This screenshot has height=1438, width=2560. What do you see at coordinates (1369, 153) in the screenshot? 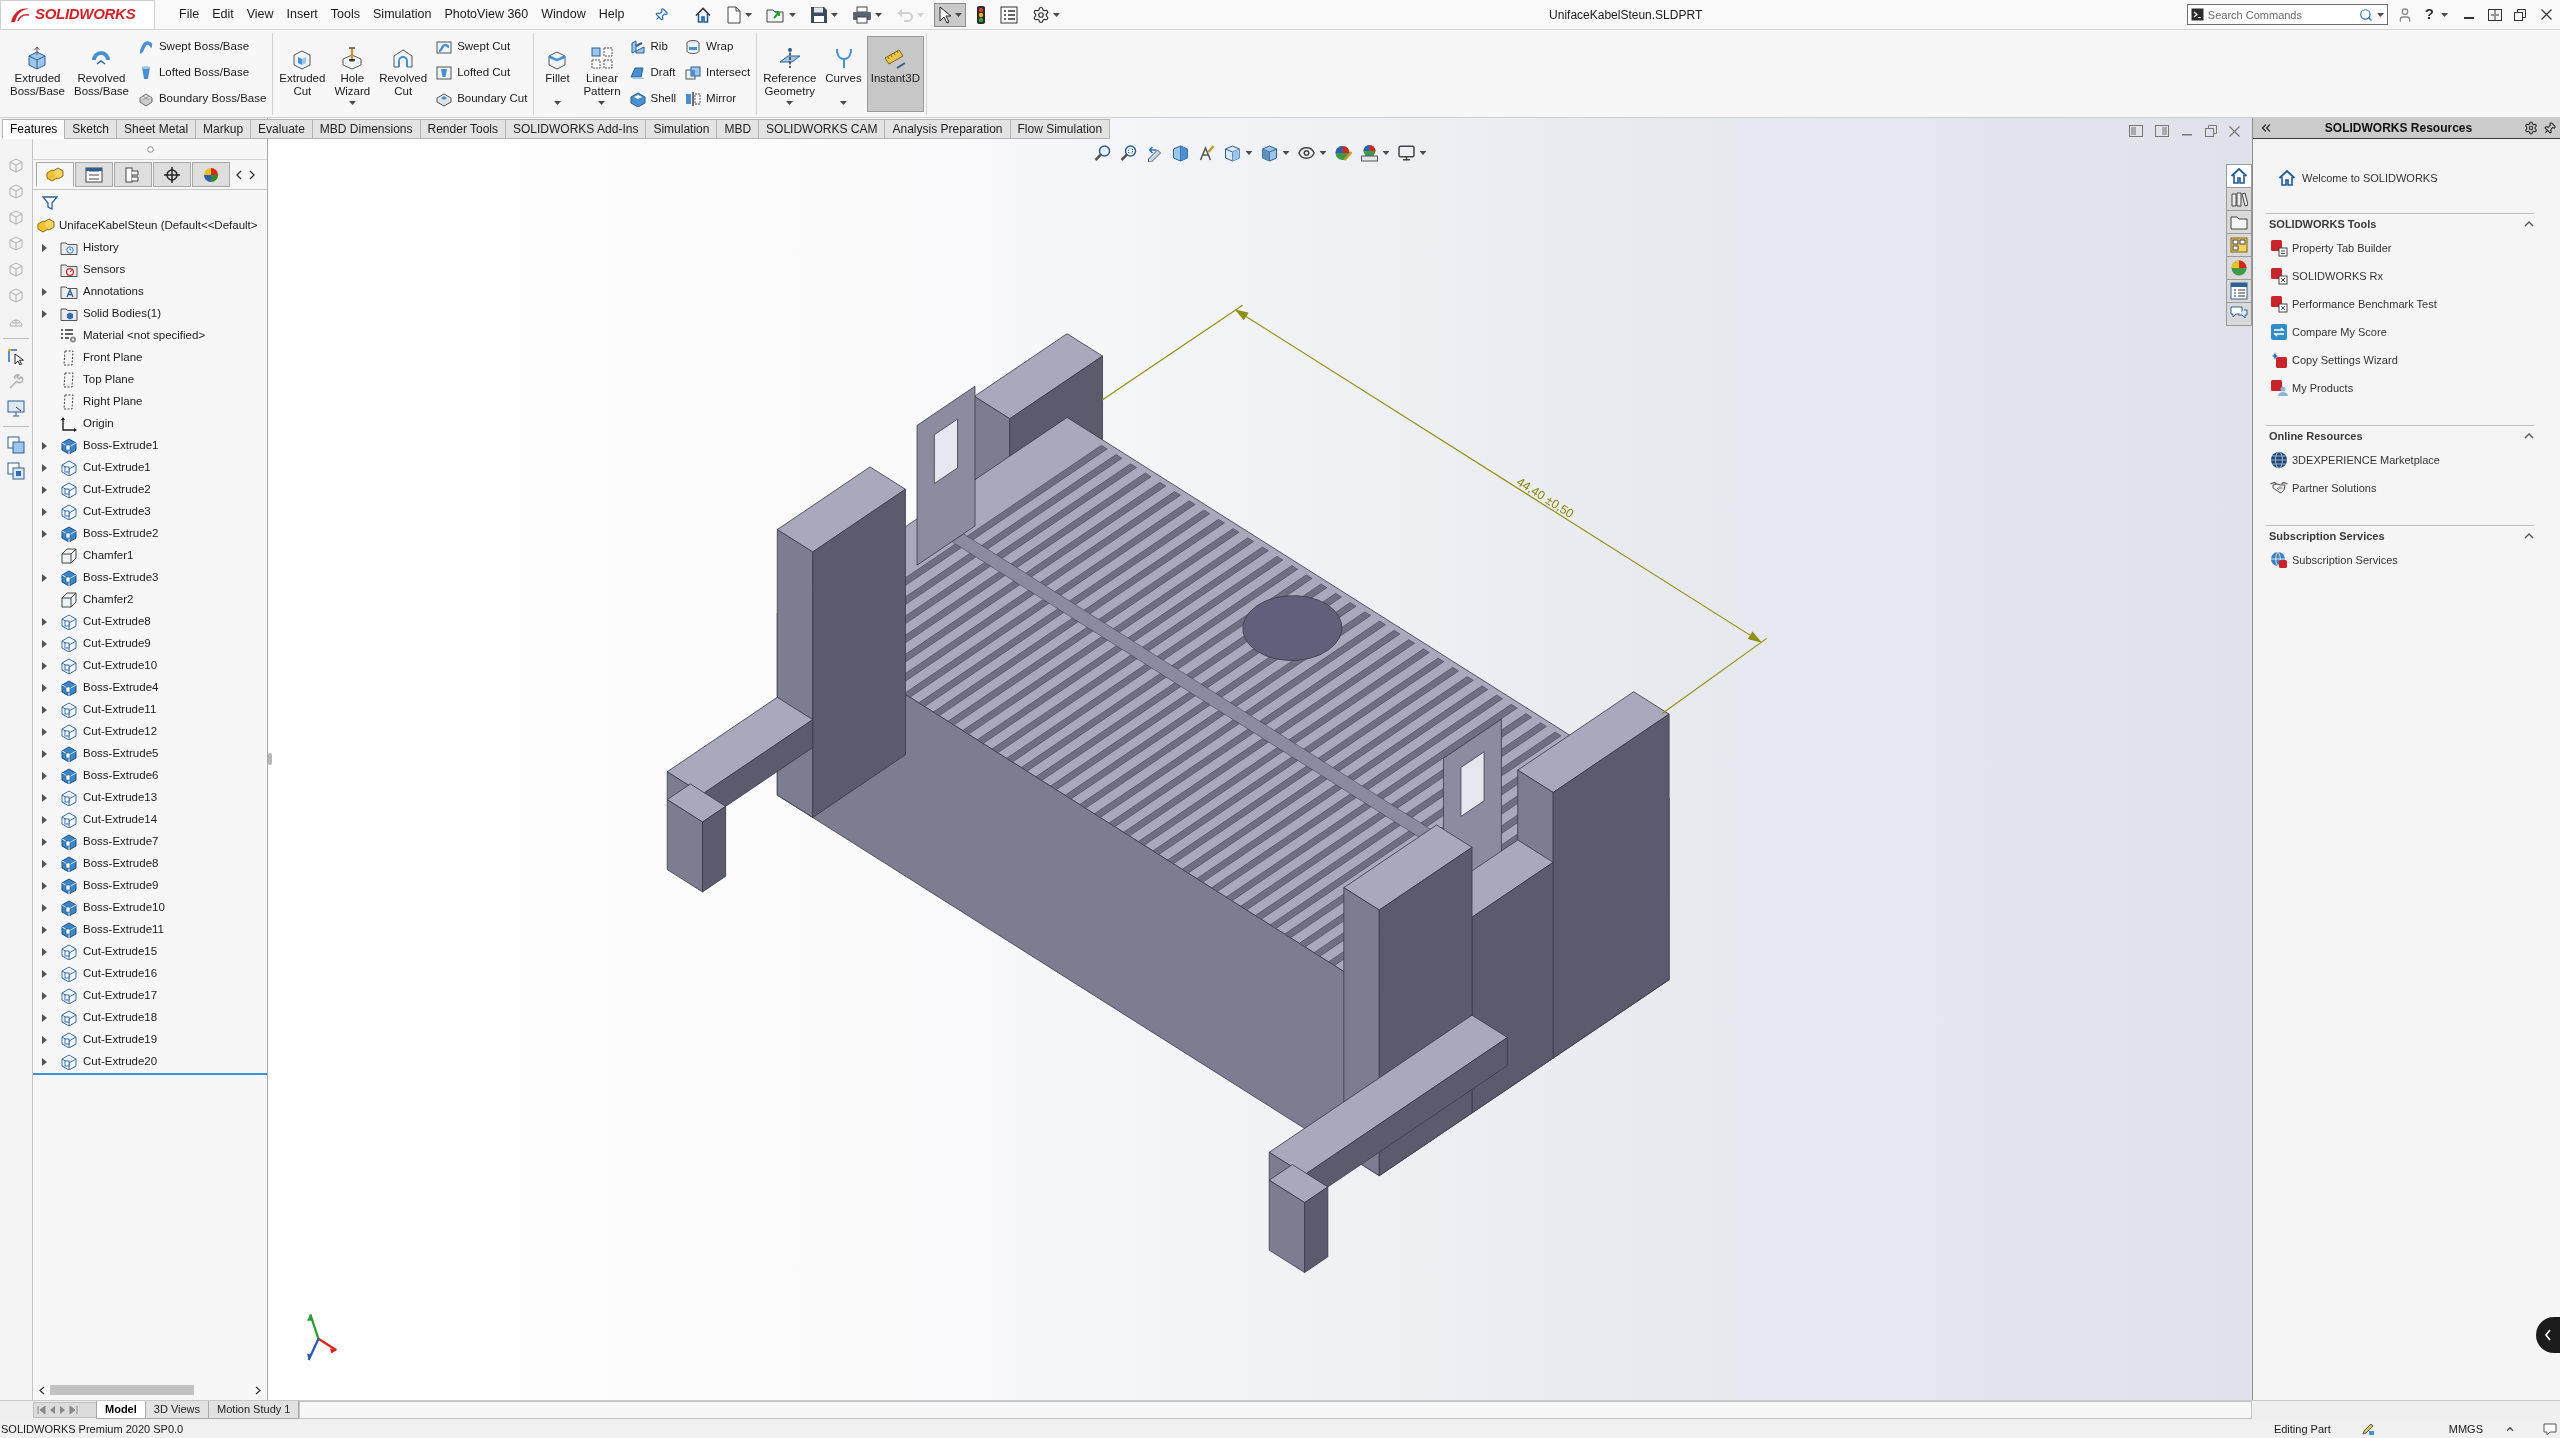
I see `scene-sphere-icon` at bounding box center [1369, 153].